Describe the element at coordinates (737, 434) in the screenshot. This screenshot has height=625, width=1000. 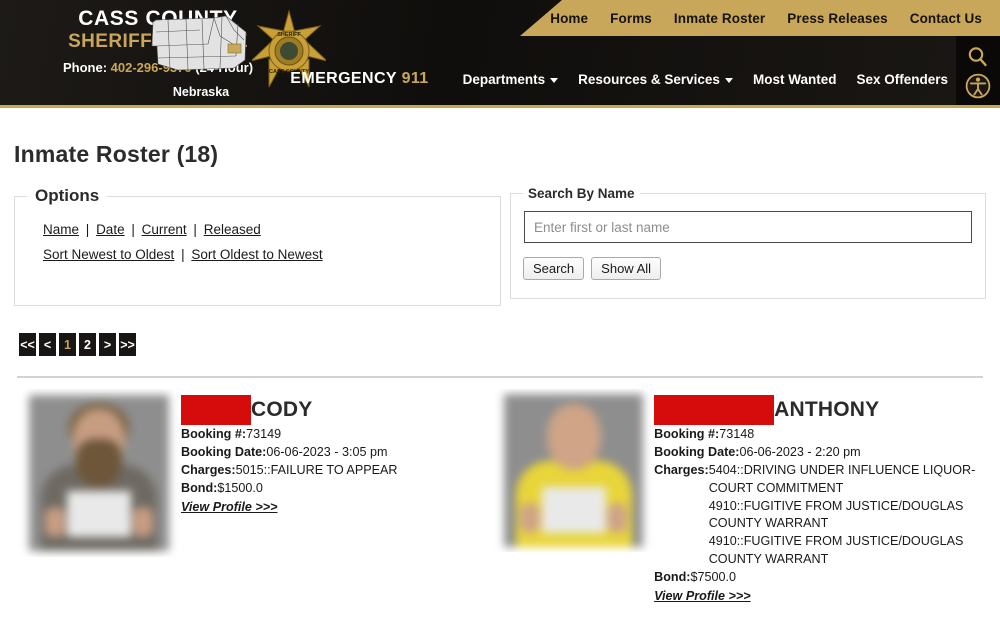
I see `booking-number-value: 73148` at that location.